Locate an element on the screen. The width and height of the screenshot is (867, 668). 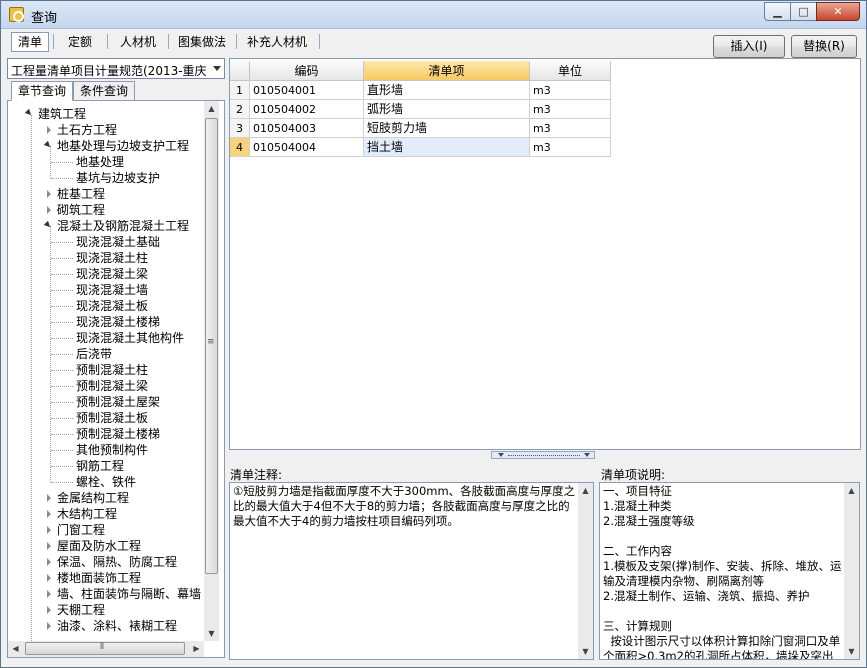
chevron-down-icon is located at coordinates (217, 68).